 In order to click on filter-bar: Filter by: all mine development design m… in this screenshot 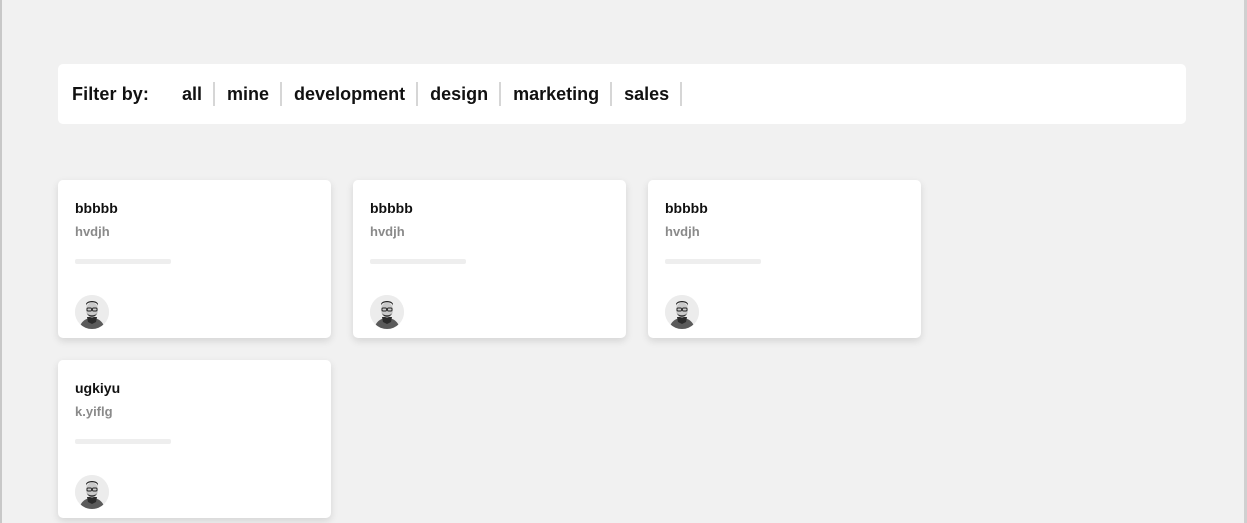, I will do `click(622, 94)`.